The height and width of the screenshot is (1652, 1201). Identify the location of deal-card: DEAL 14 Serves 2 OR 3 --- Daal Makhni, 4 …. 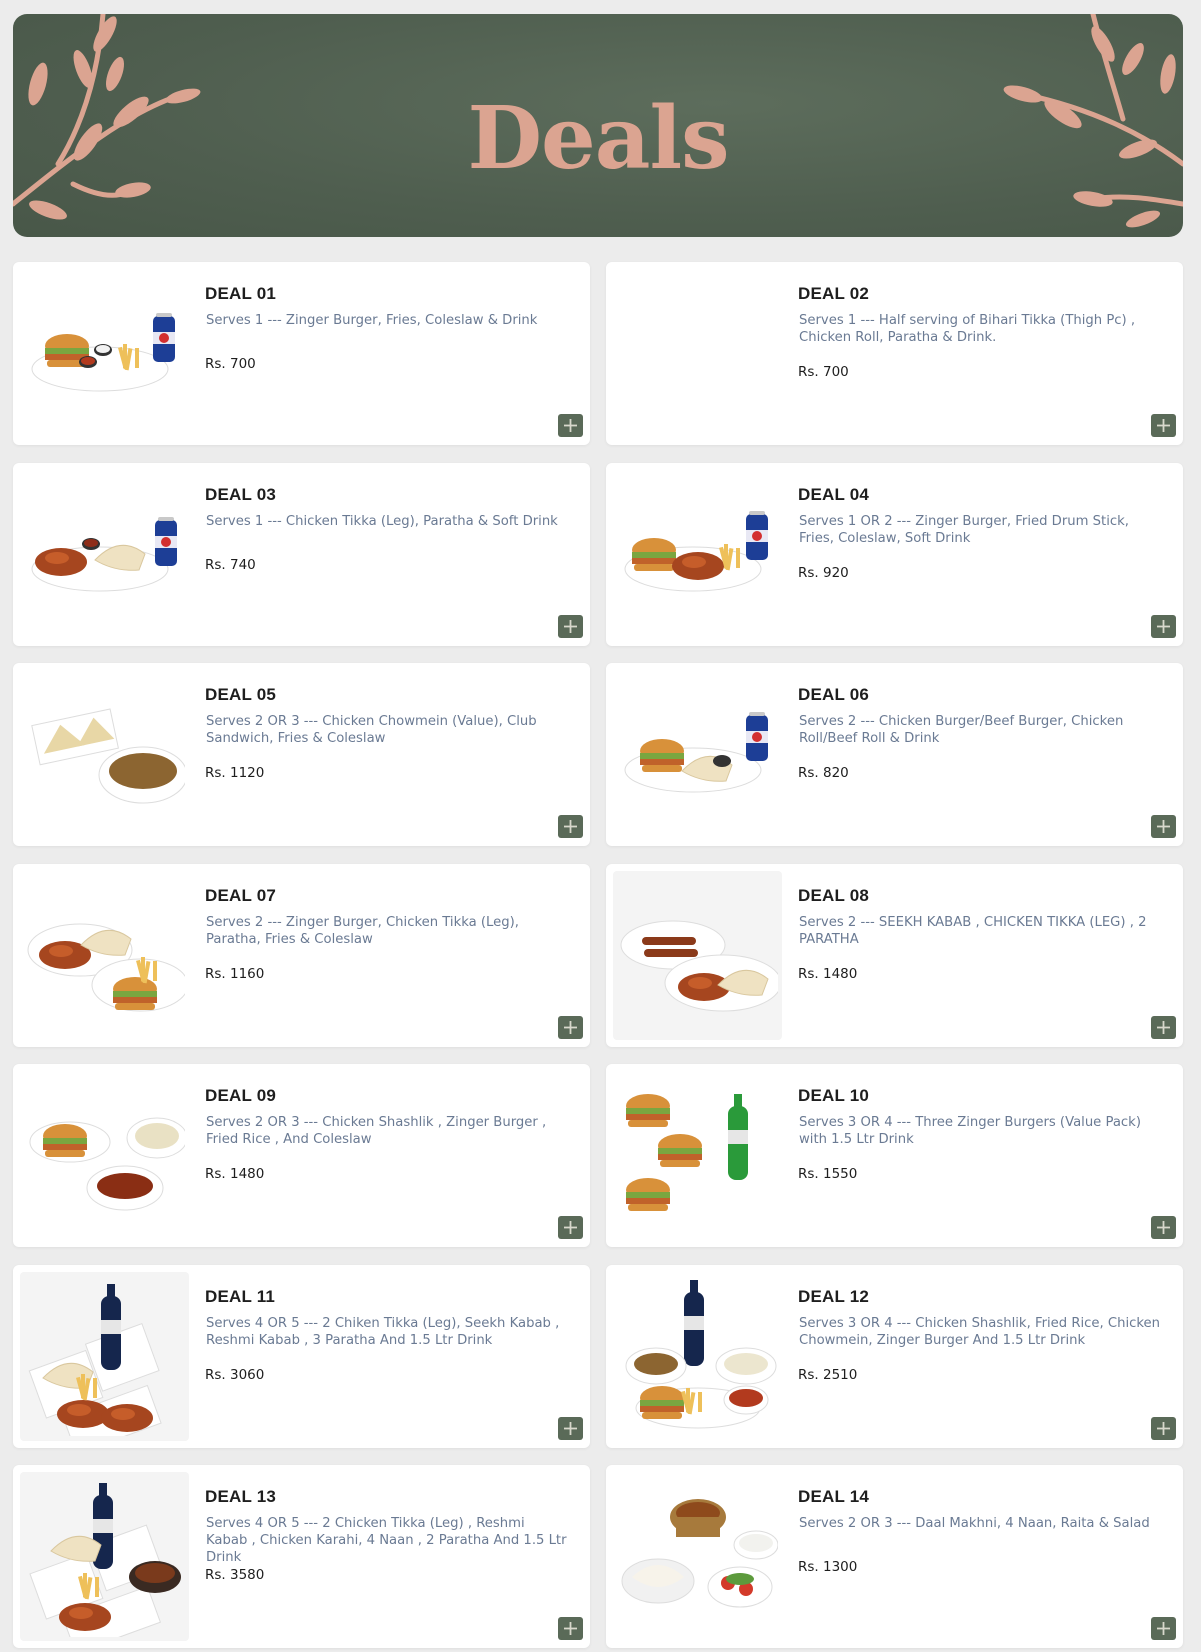
(894, 1556).